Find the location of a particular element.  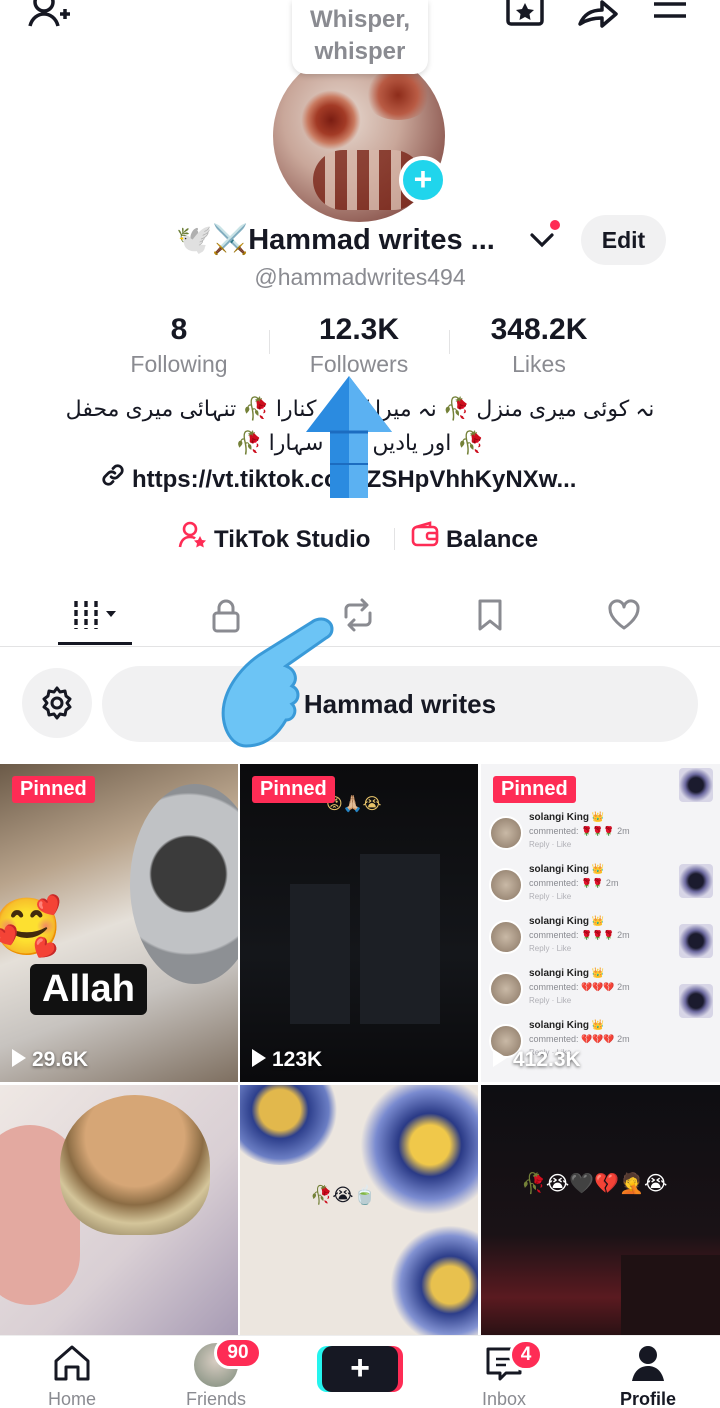

video-tile is located at coordinates (119, 1210).